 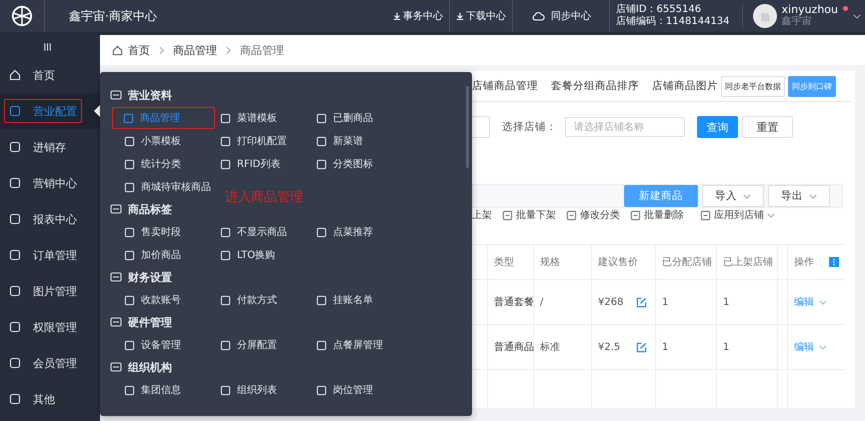 What do you see at coordinates (595, 86) in the screenshot?
I see `tab: 套餐分组商品排序` at bounding box center [595, 86].